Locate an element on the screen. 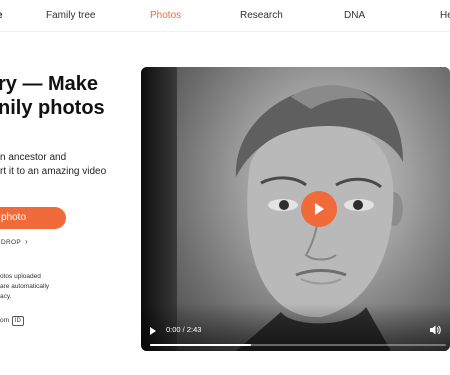 The image size is (450, 375). drag-drop-link: DROP › is located at coordinates (14, 241).